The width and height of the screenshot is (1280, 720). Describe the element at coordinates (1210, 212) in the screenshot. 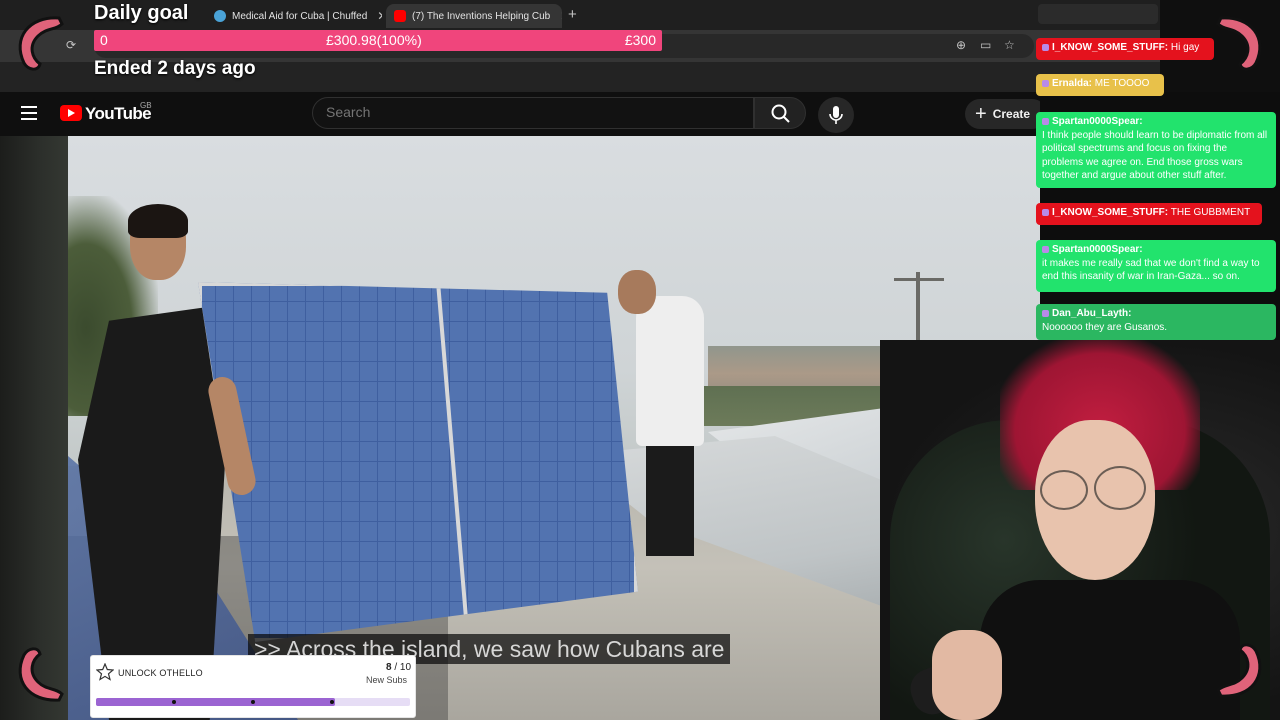

I see `chat-text: THE GUBBMENT` at that location.